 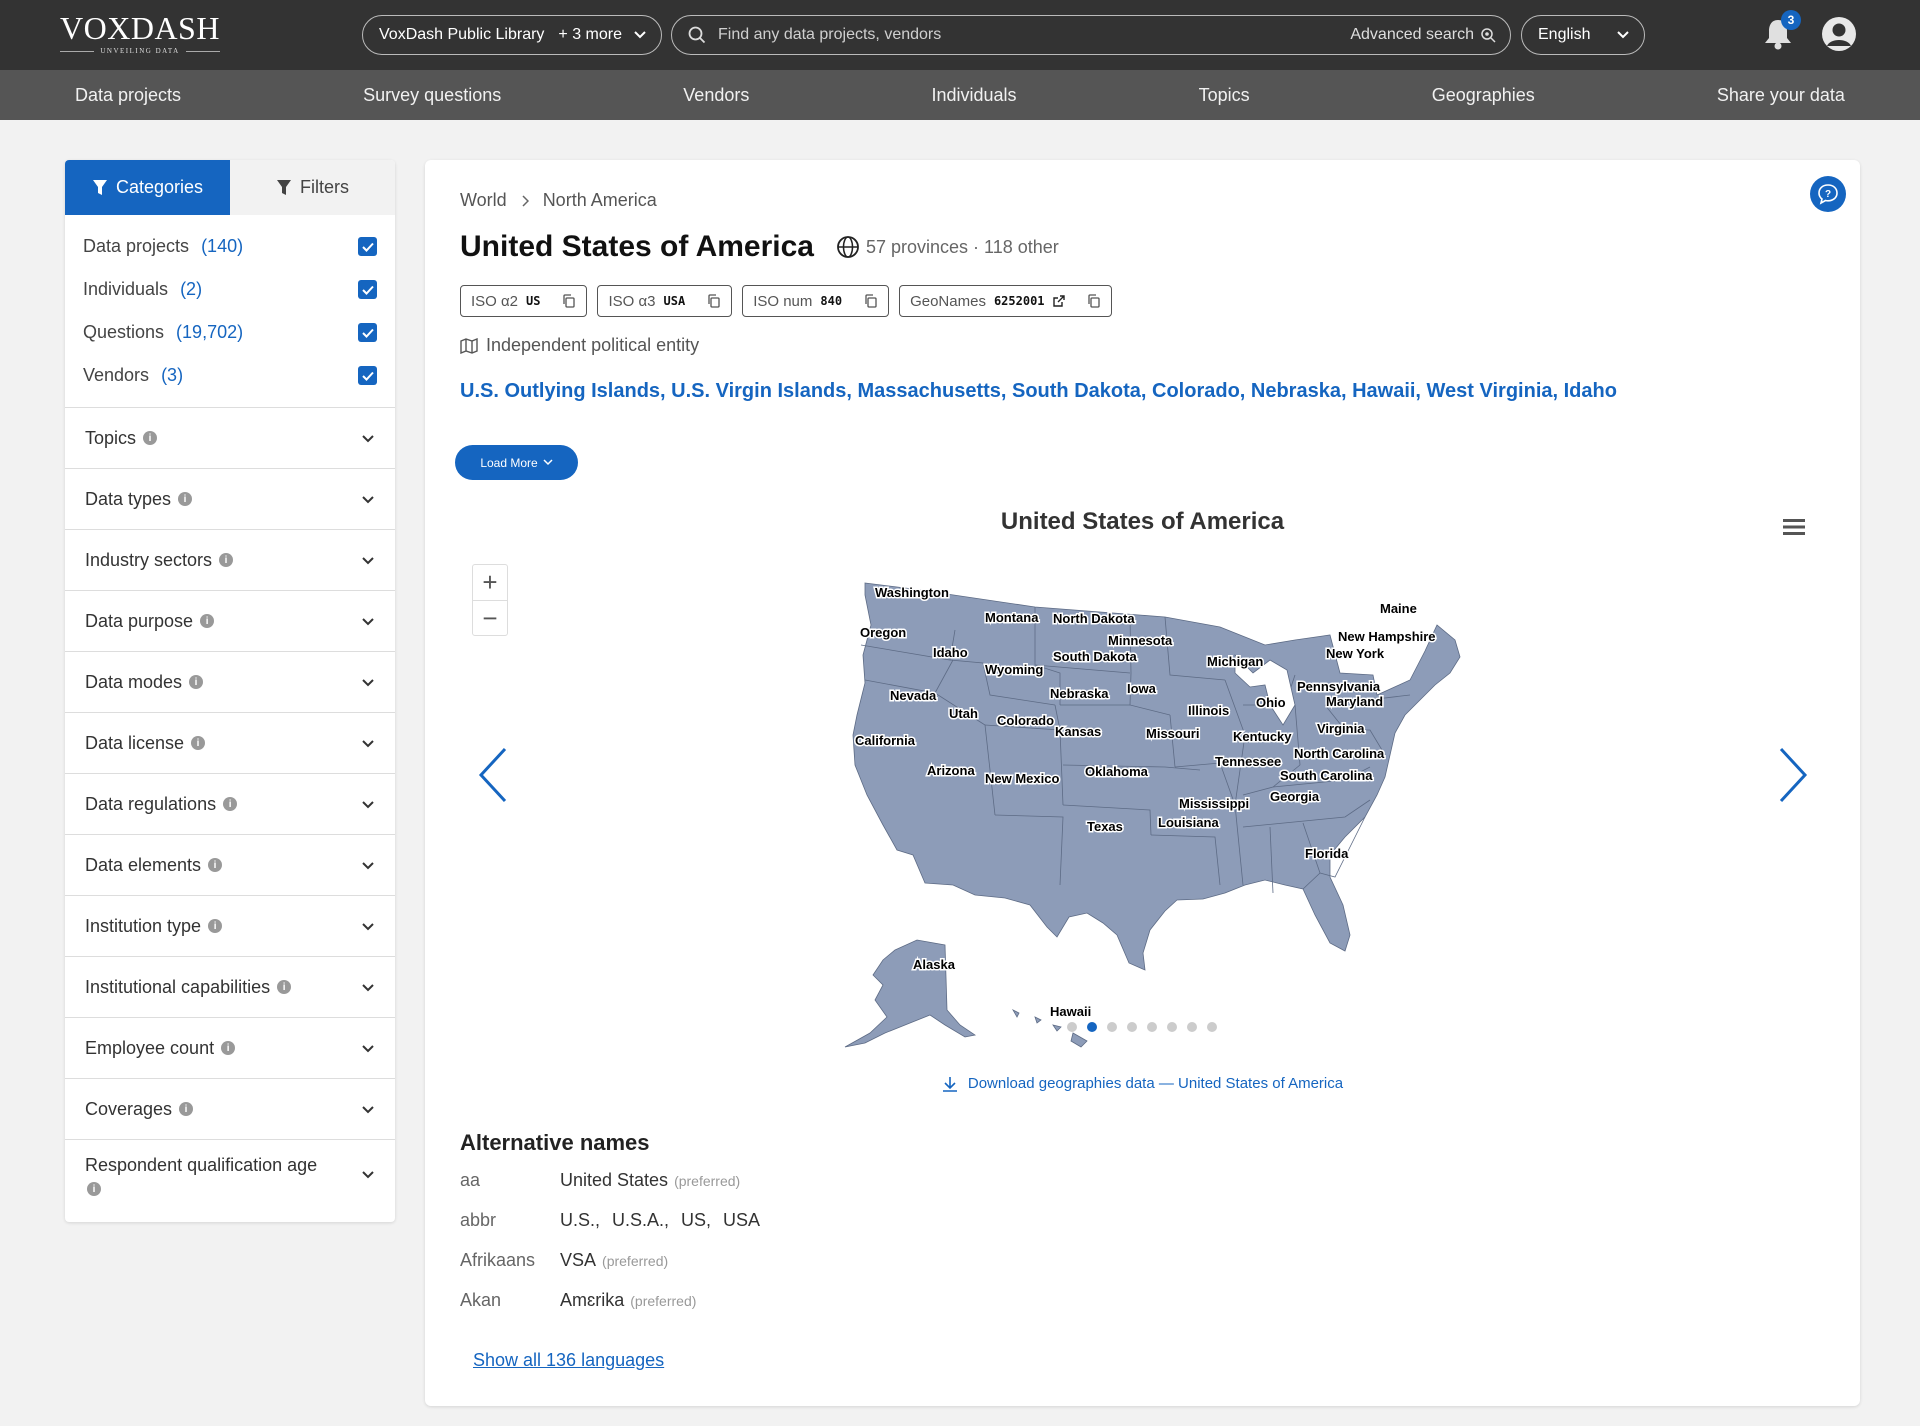 What do you see at coordinates (934, 964) in the screenshot?
I see `state-label: Alaska` at bounding box center [934, 964].